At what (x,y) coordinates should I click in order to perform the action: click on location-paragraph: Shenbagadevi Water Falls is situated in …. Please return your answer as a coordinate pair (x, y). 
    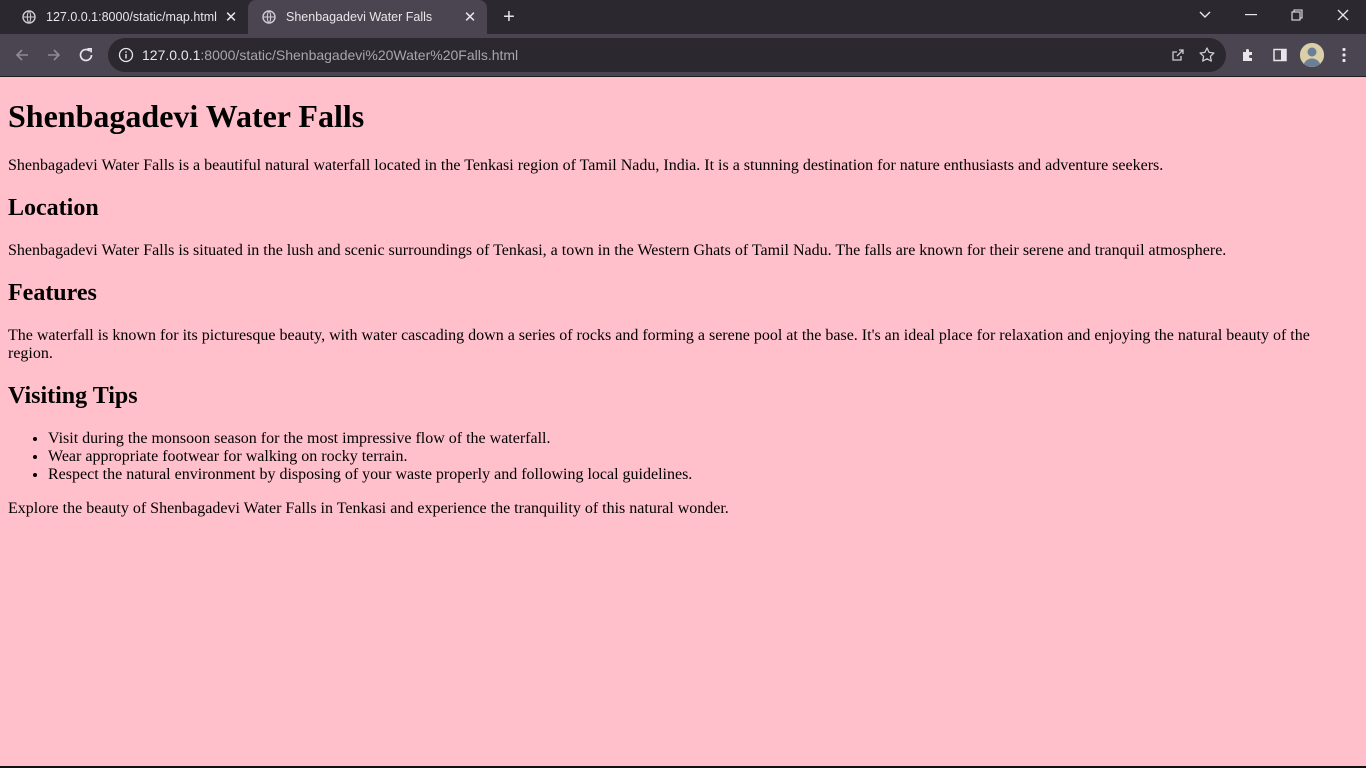
    Looking at the image, I should click on (617, 250).